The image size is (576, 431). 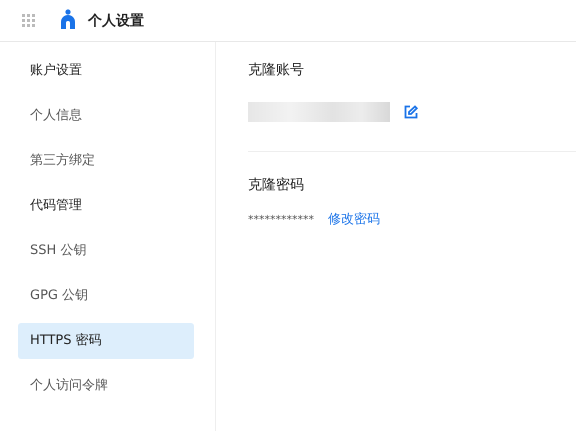 What do you see at coordinates (106, 386) in the screenshot?
I see `sidebar-item: 个人访问令牌` at bounding box center [106, 386].